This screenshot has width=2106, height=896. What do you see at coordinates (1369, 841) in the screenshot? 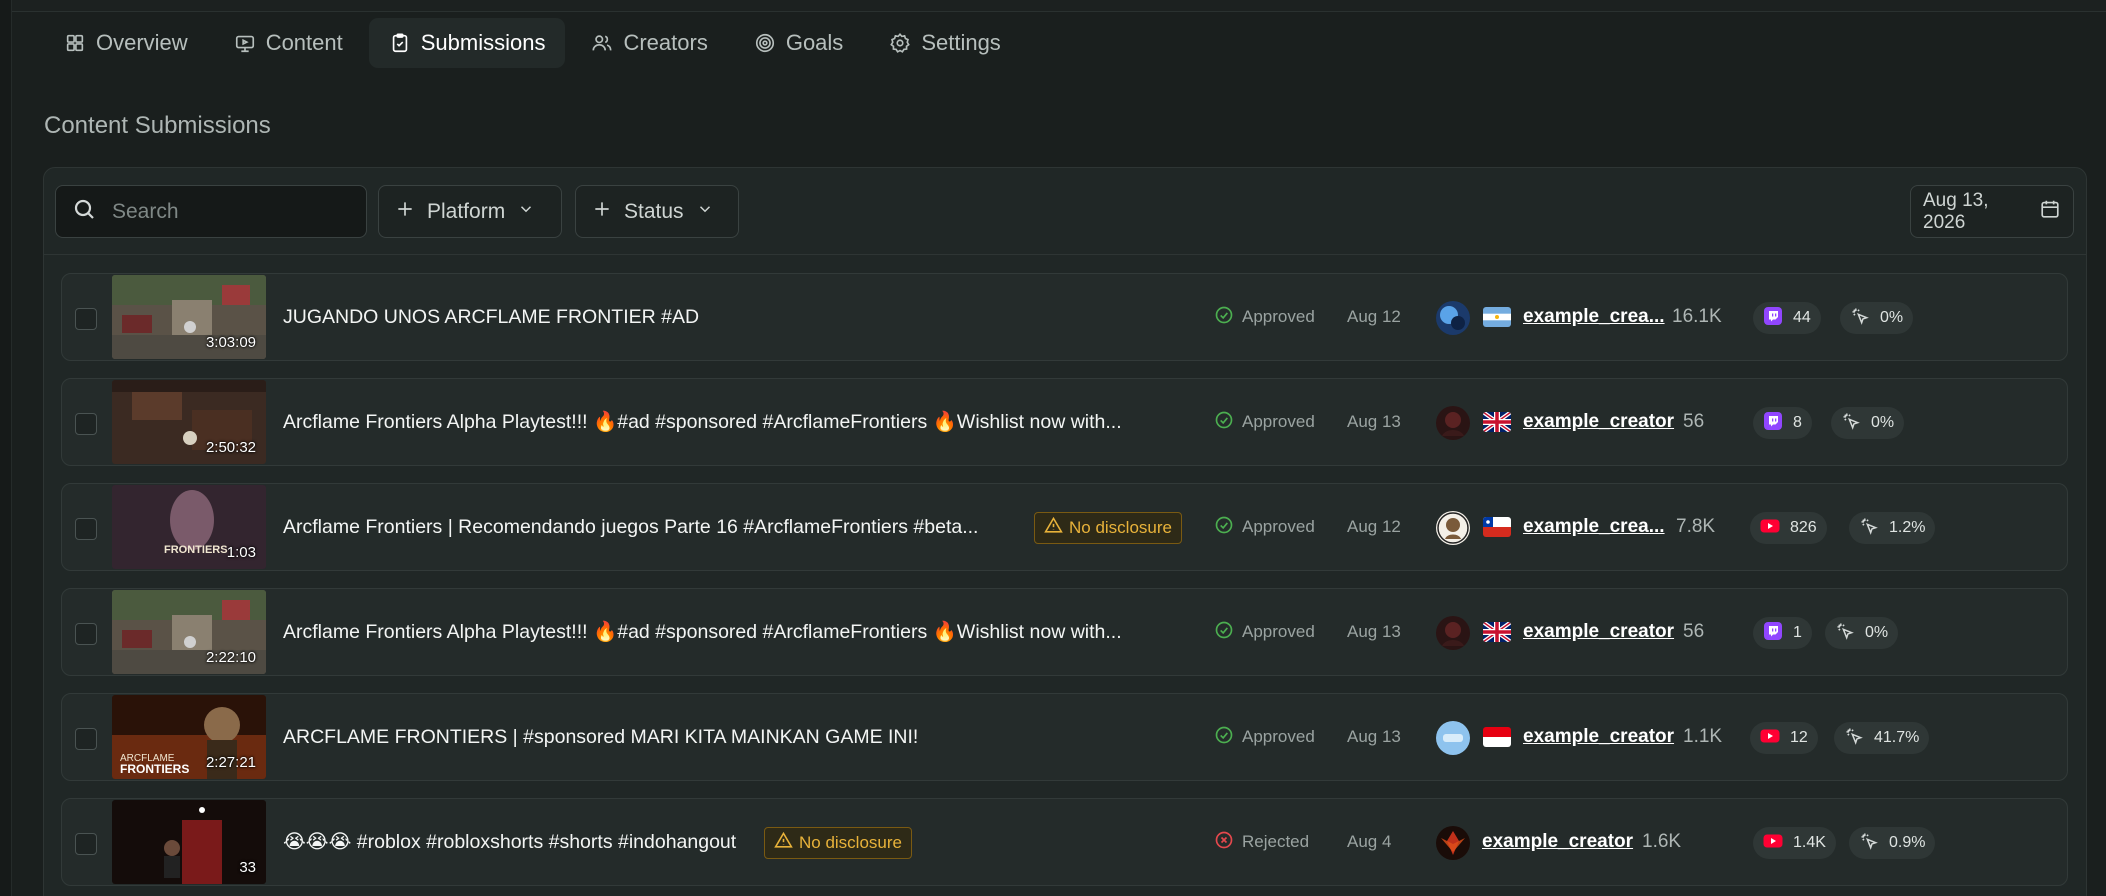
I see `submission-date: Aug 4` at bounding box center [1369, 841].